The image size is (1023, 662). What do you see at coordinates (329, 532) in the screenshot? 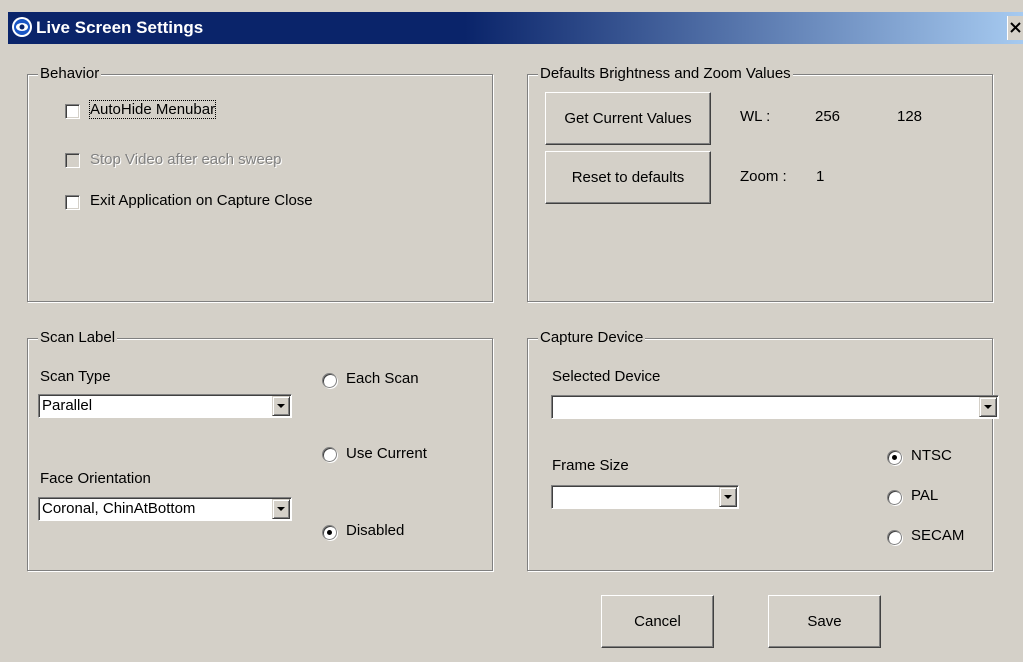
I see `disabled-radio` at bounding box center [329, 532].